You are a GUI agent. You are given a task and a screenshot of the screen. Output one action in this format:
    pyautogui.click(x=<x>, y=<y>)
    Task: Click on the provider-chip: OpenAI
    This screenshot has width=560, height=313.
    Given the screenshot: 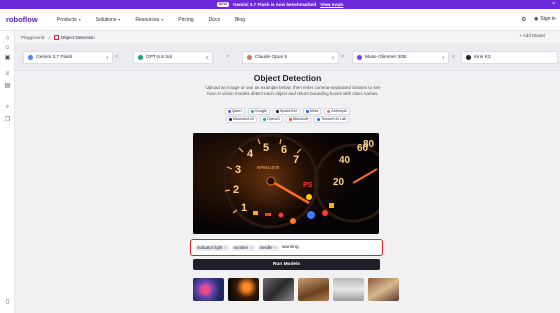 What is the action you would take?
    pyautogui.click(x=271, y=119)
    